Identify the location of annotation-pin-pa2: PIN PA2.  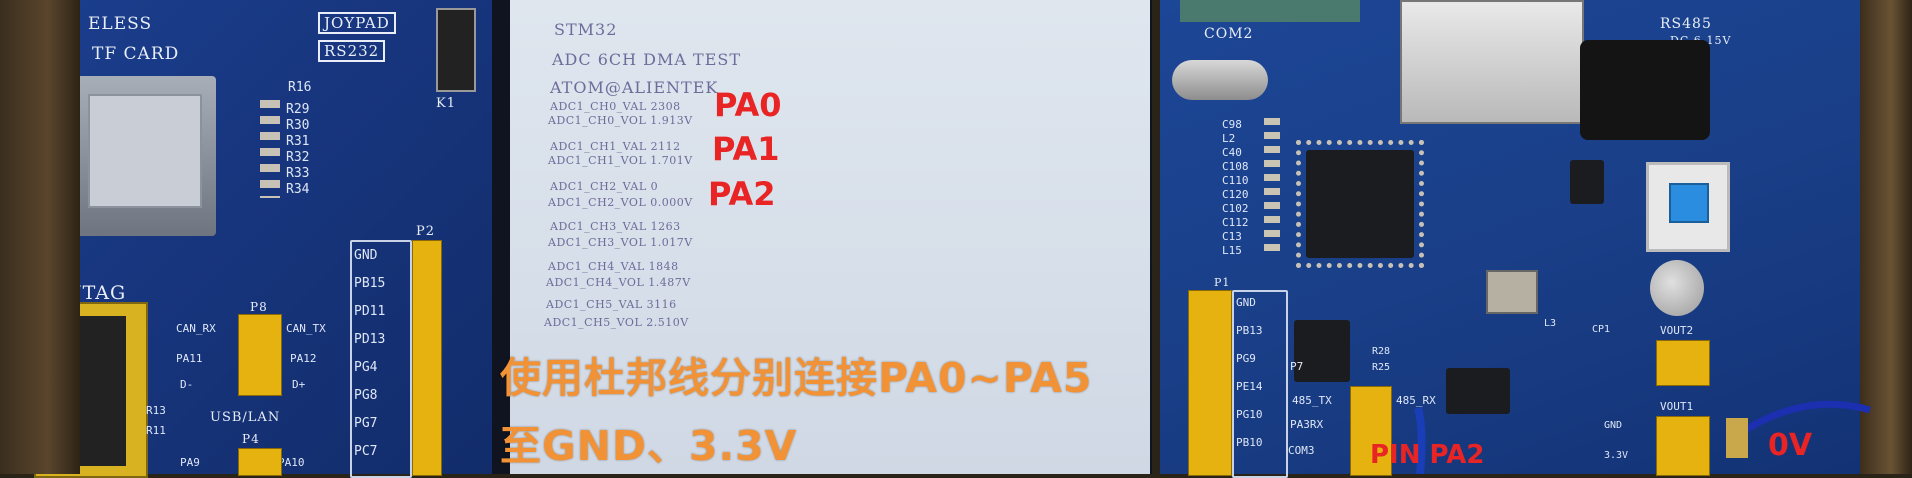
(1427, 455).